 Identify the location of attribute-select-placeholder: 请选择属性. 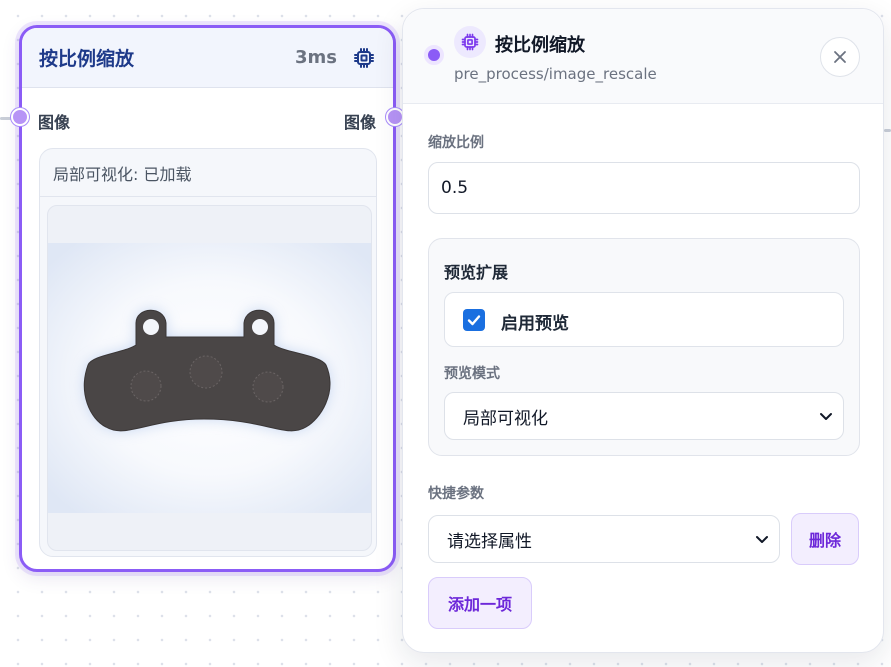
(489, 541).